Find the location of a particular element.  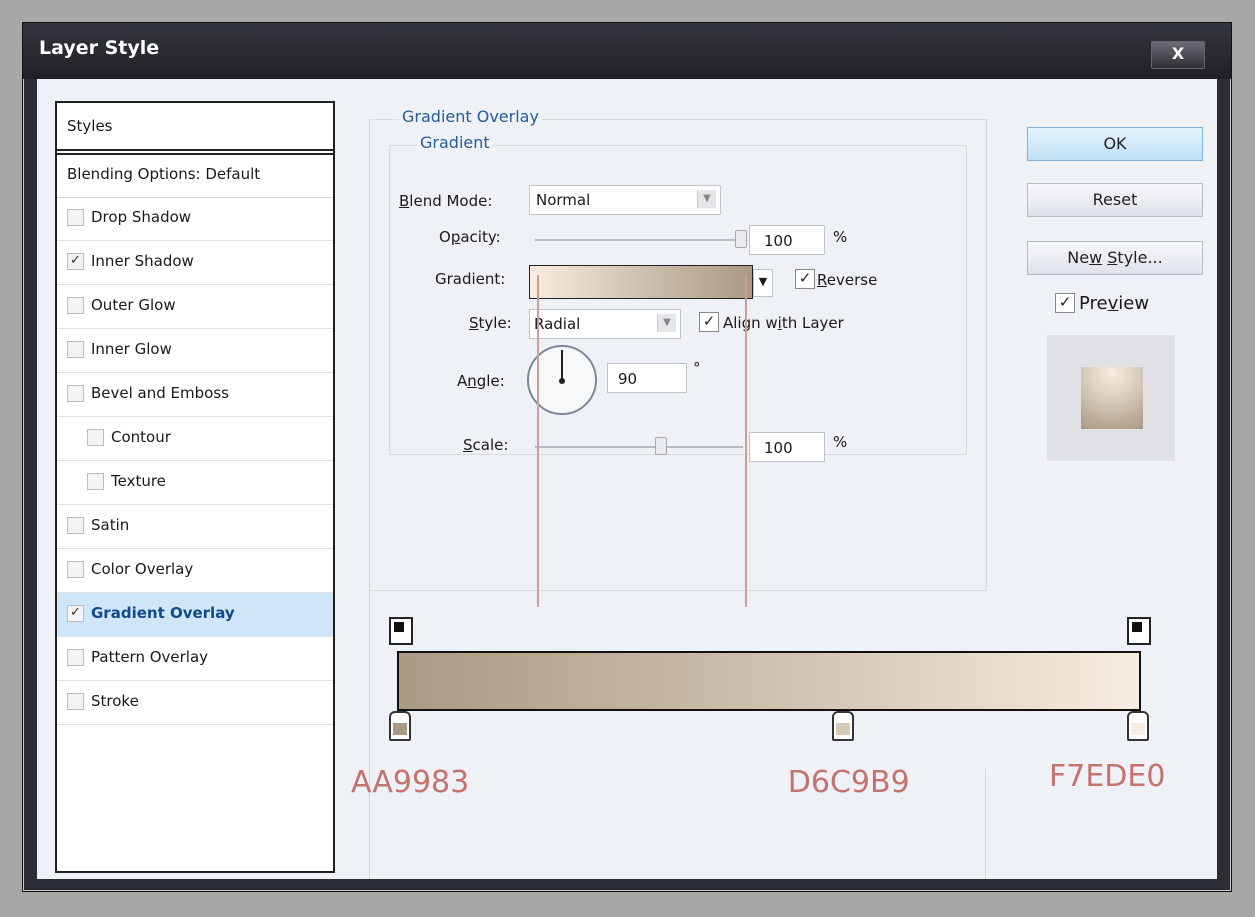

style-item-bevel-and-emboss: Bevel and Emboss is located at coordinates (195, 395).